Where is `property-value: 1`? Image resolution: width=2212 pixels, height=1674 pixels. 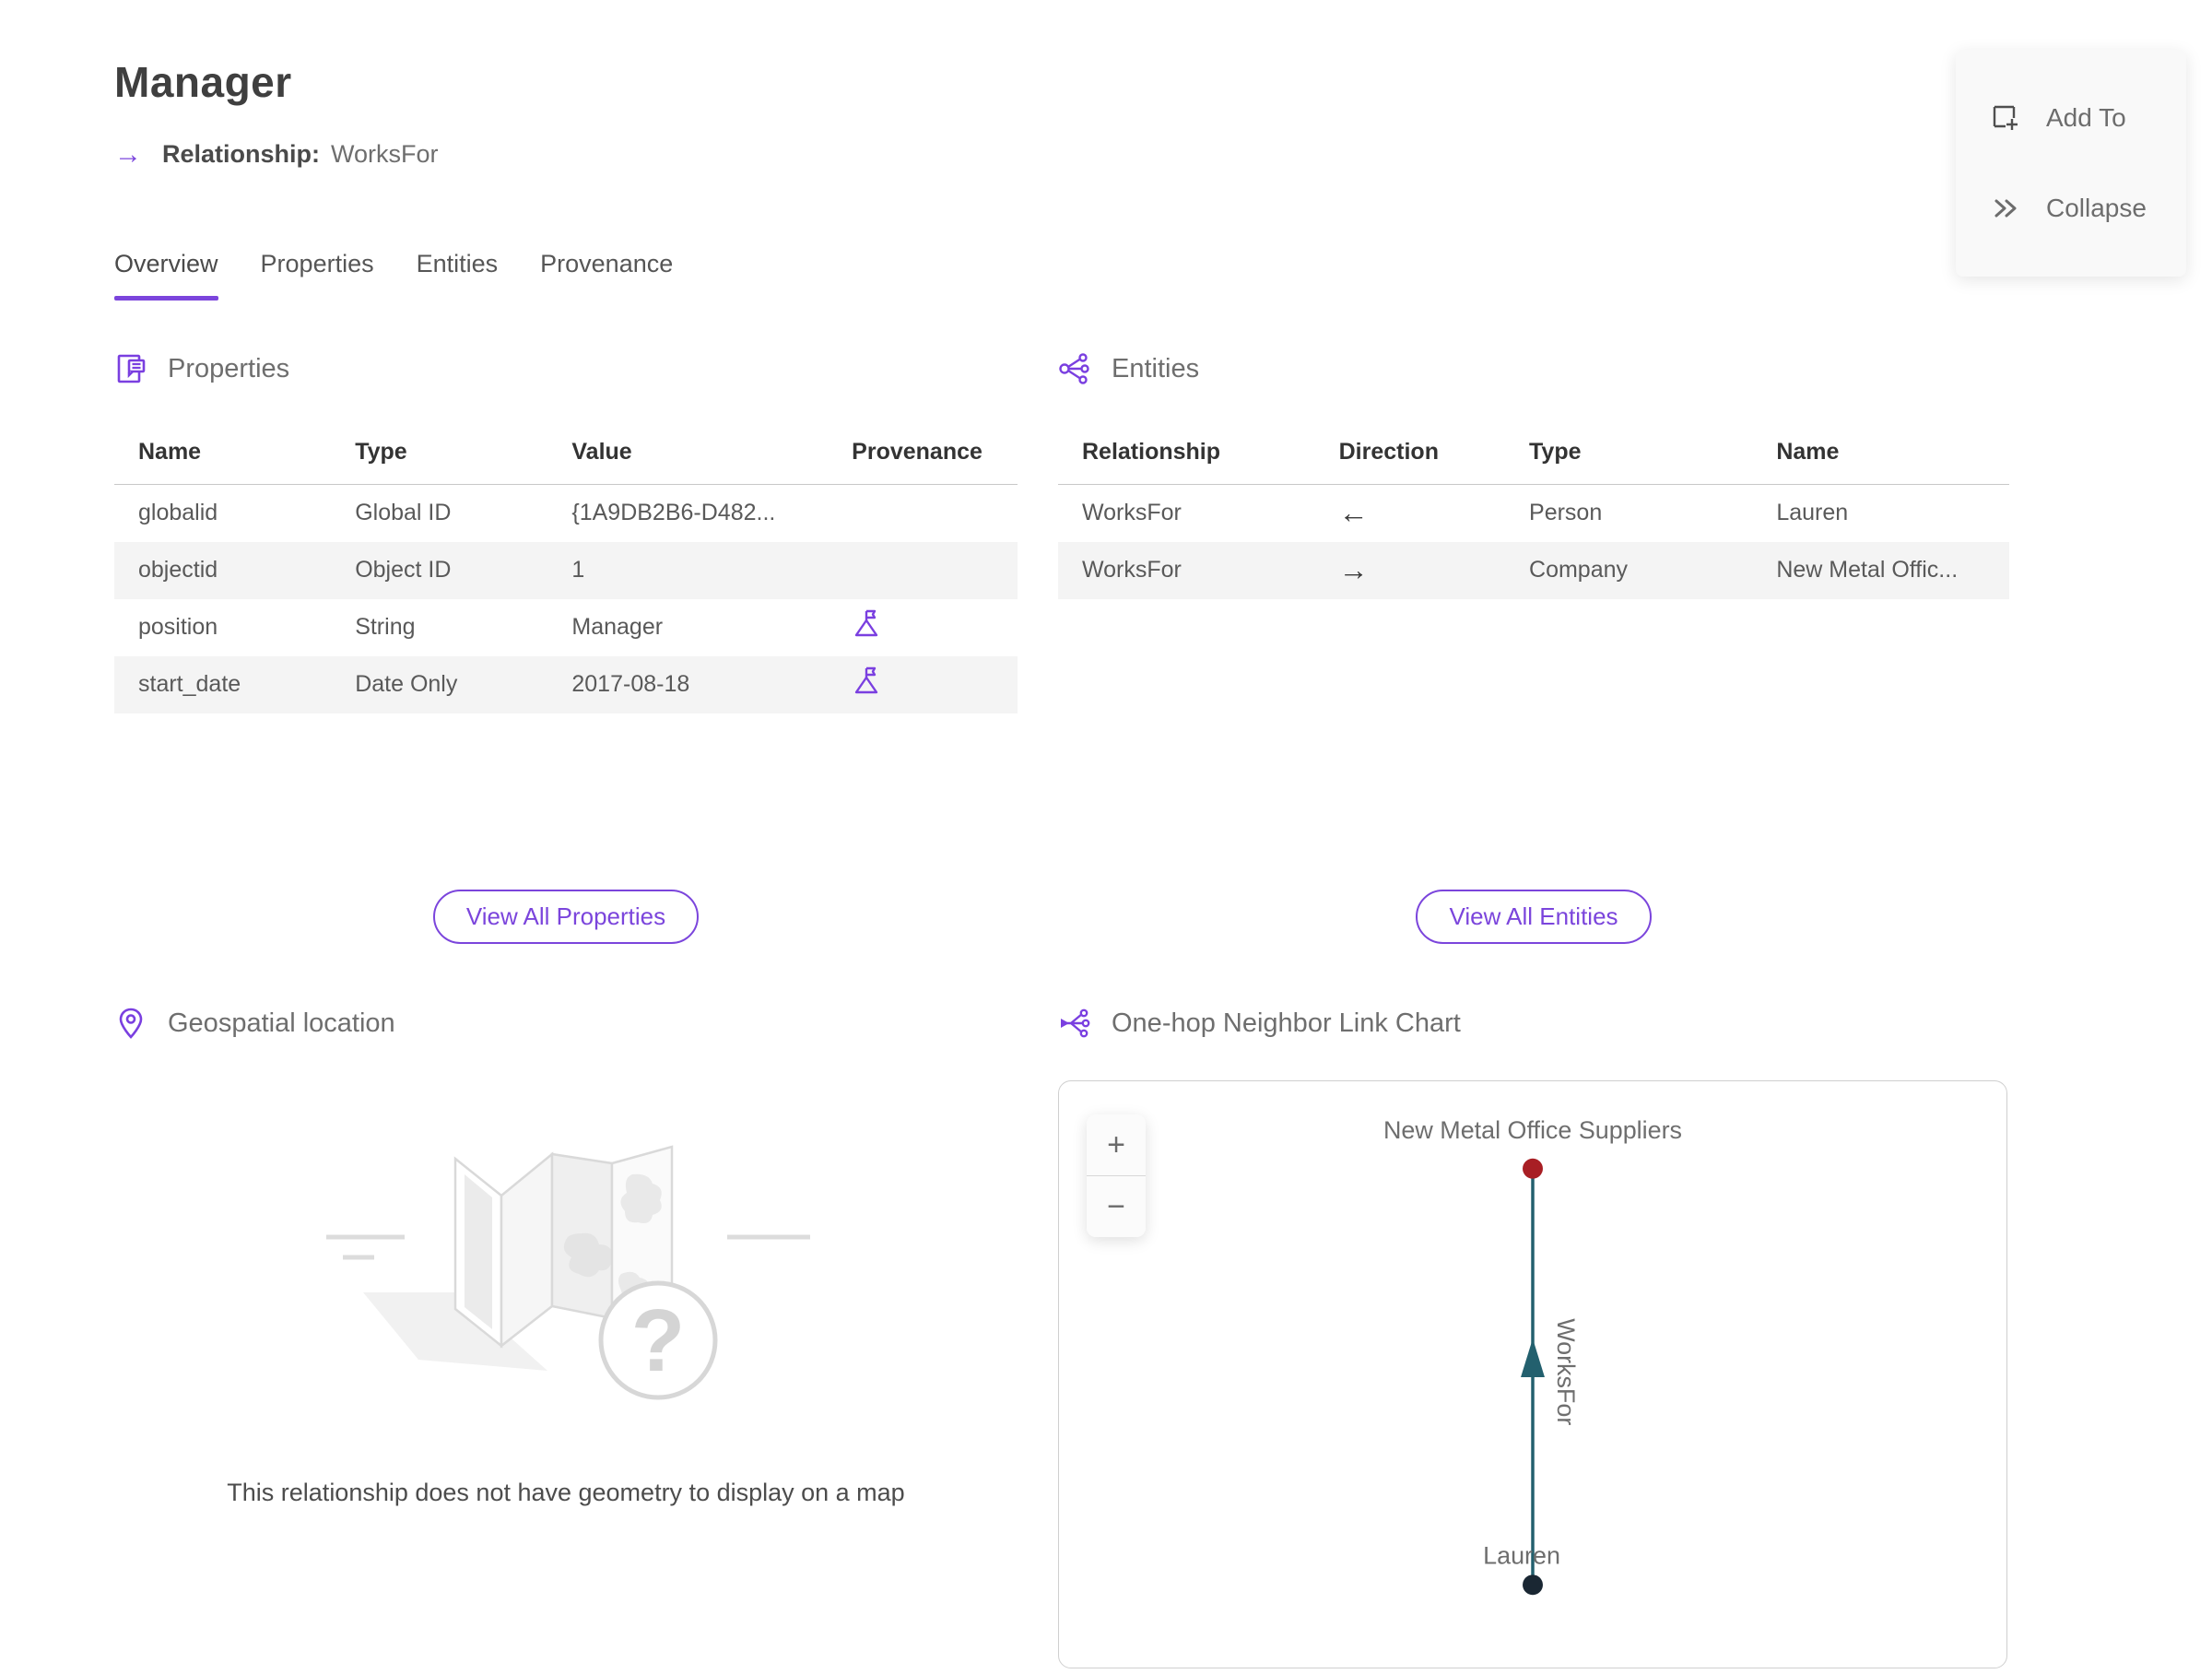
property-value: 1 is located at coordinates (688, 570).